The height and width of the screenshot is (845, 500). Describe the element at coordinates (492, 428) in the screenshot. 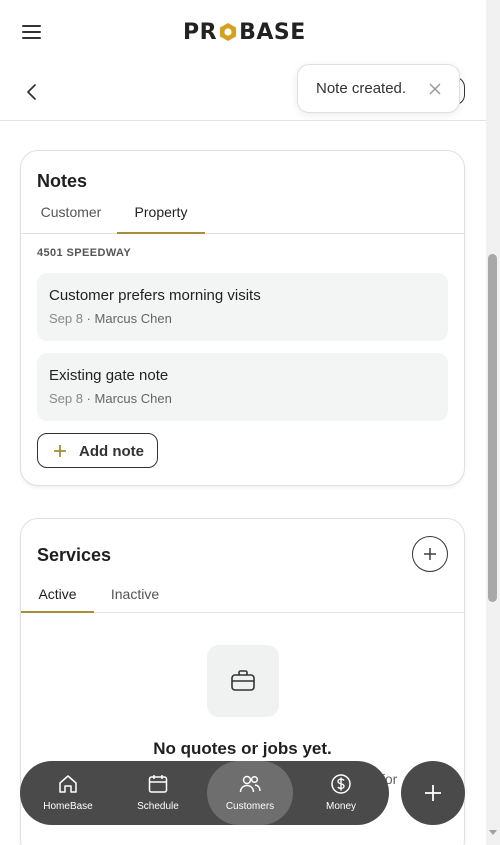

I see `scrollbar-thumb` at that location.